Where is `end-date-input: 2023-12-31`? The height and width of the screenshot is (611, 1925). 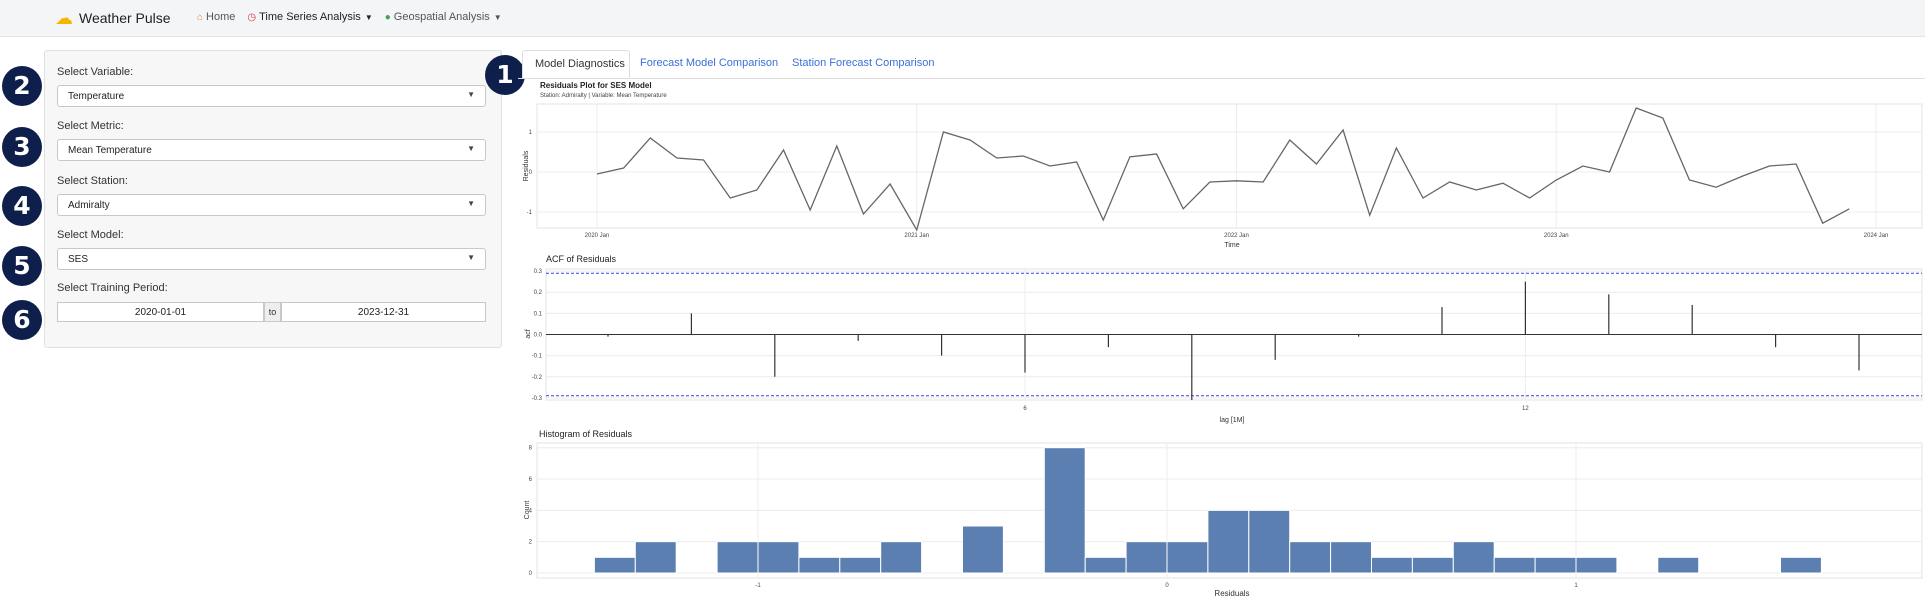
end-date-input: 2023-12-31 is located at coordinates (383, 312).